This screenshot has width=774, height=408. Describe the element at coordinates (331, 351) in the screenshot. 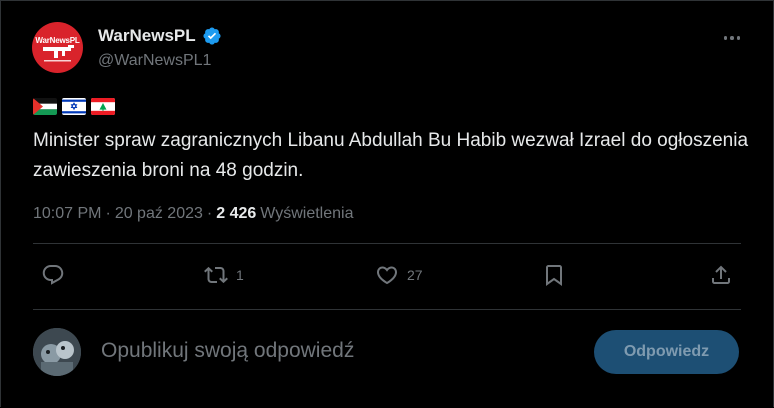

I see `reply-input` at that location.